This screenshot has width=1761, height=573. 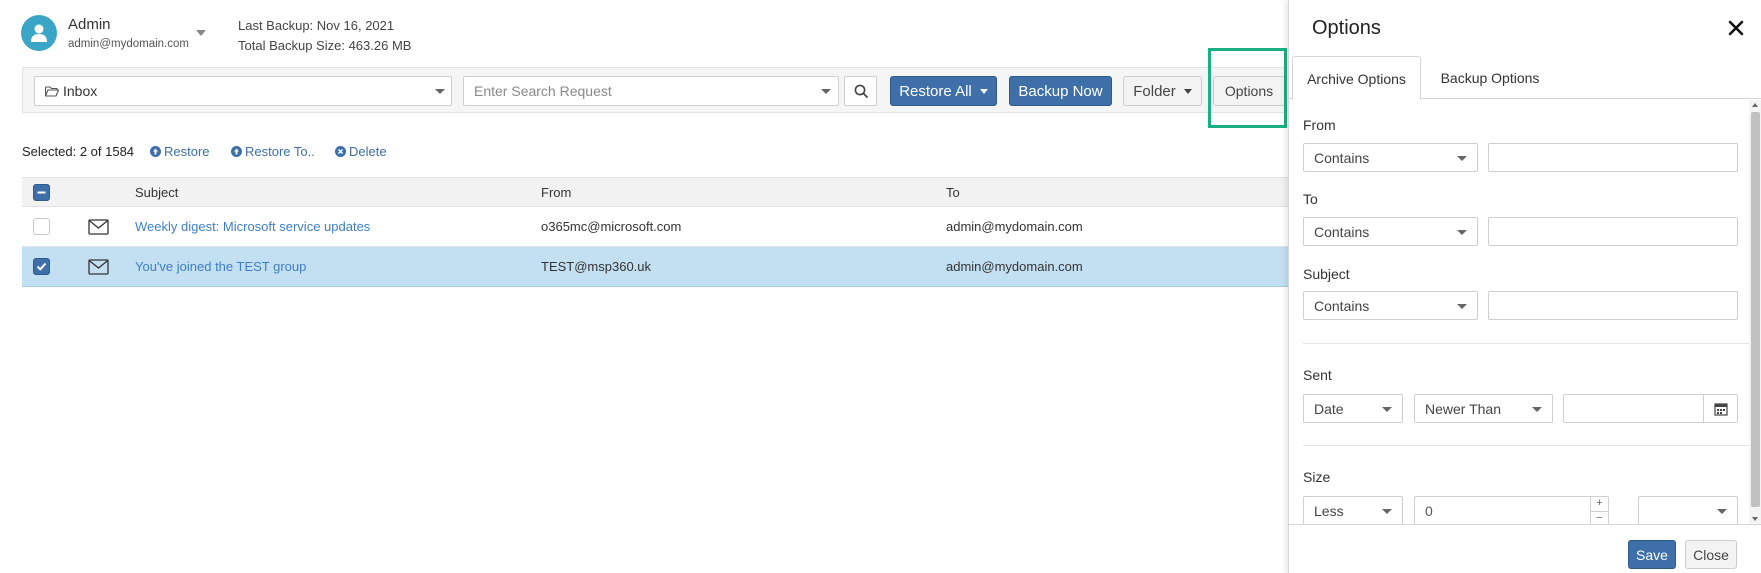 What do you see at coordinates (656, 192) in the screenshot?
I see `table-header: Subject From To` at bounding box center [656, 192].